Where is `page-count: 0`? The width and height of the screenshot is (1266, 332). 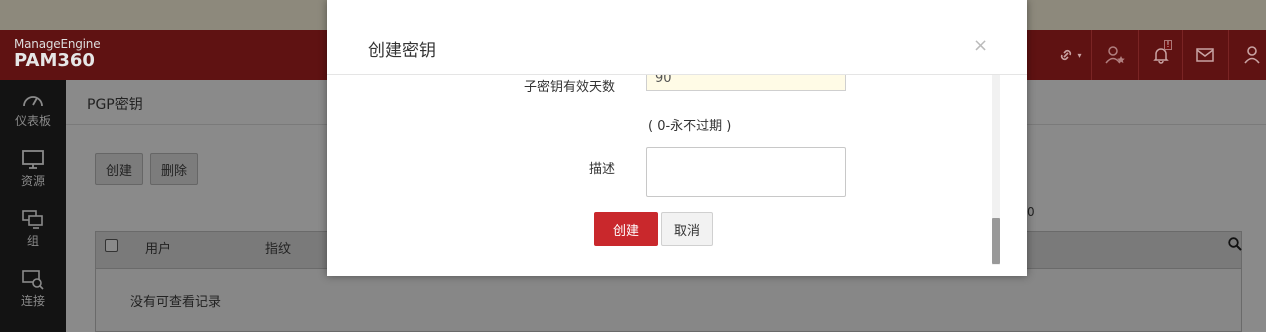 page-count: 0 is located at coordinates (1031, 212).